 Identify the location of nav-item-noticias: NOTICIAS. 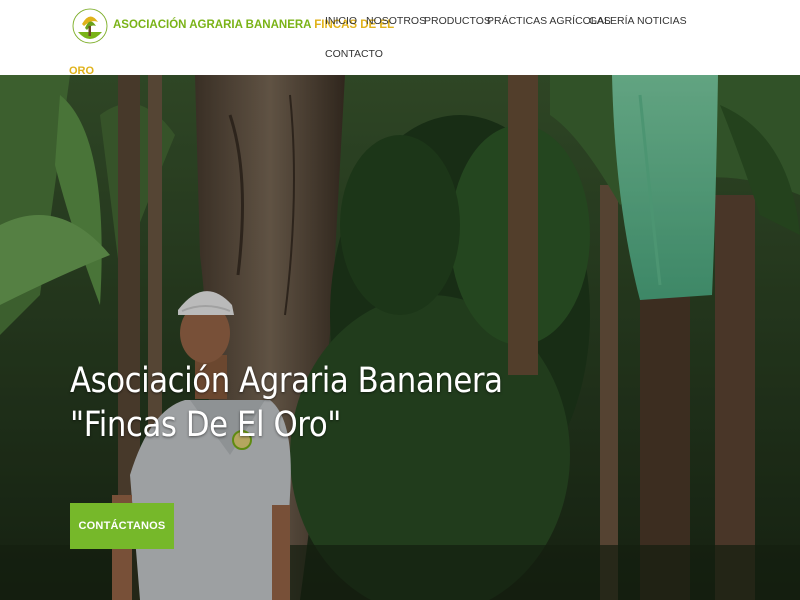
(662, 21).